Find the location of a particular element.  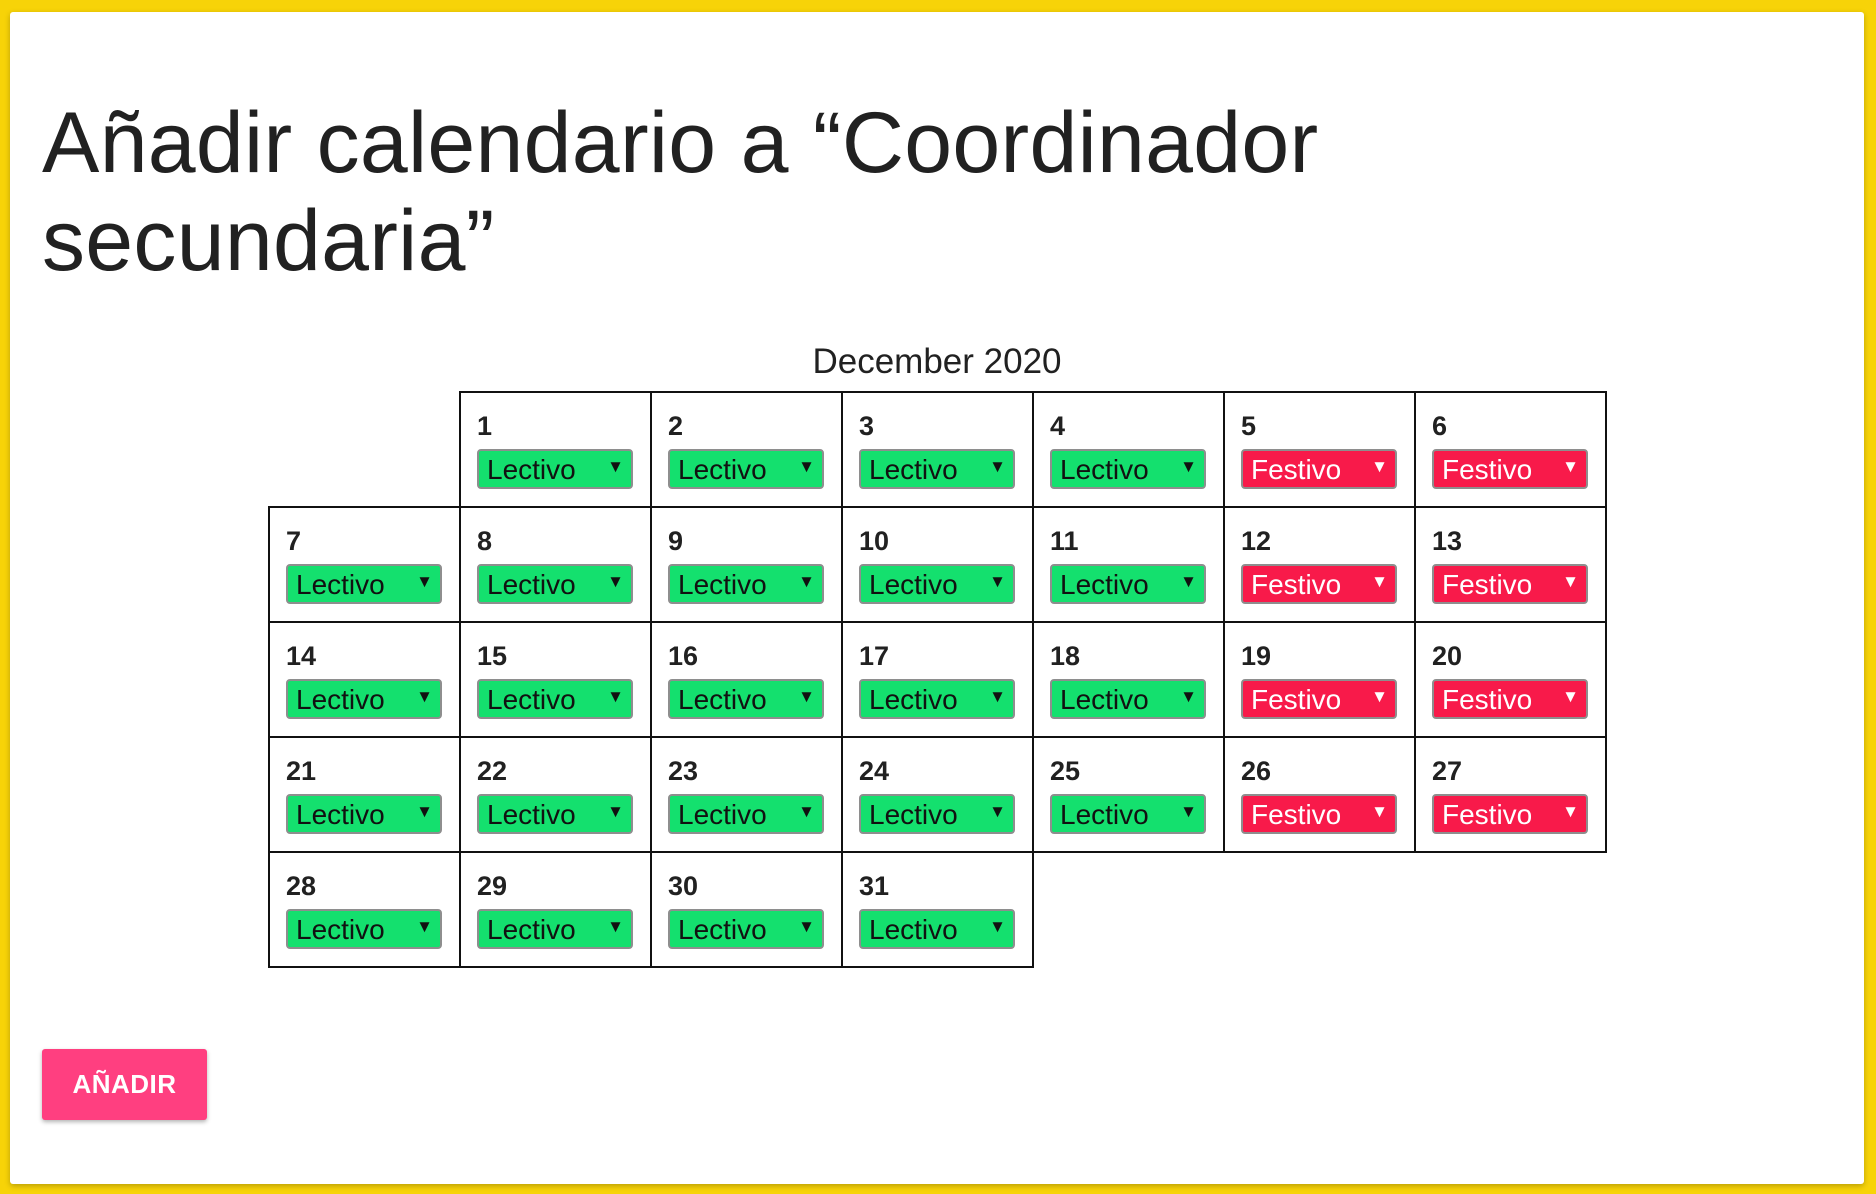

day-cell: 28 Lectivo ▼ is located at coordinates (364, 909).